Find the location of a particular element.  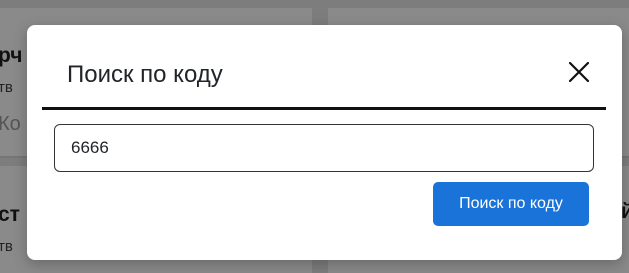

close-icon is located at coordinates (579, 72).